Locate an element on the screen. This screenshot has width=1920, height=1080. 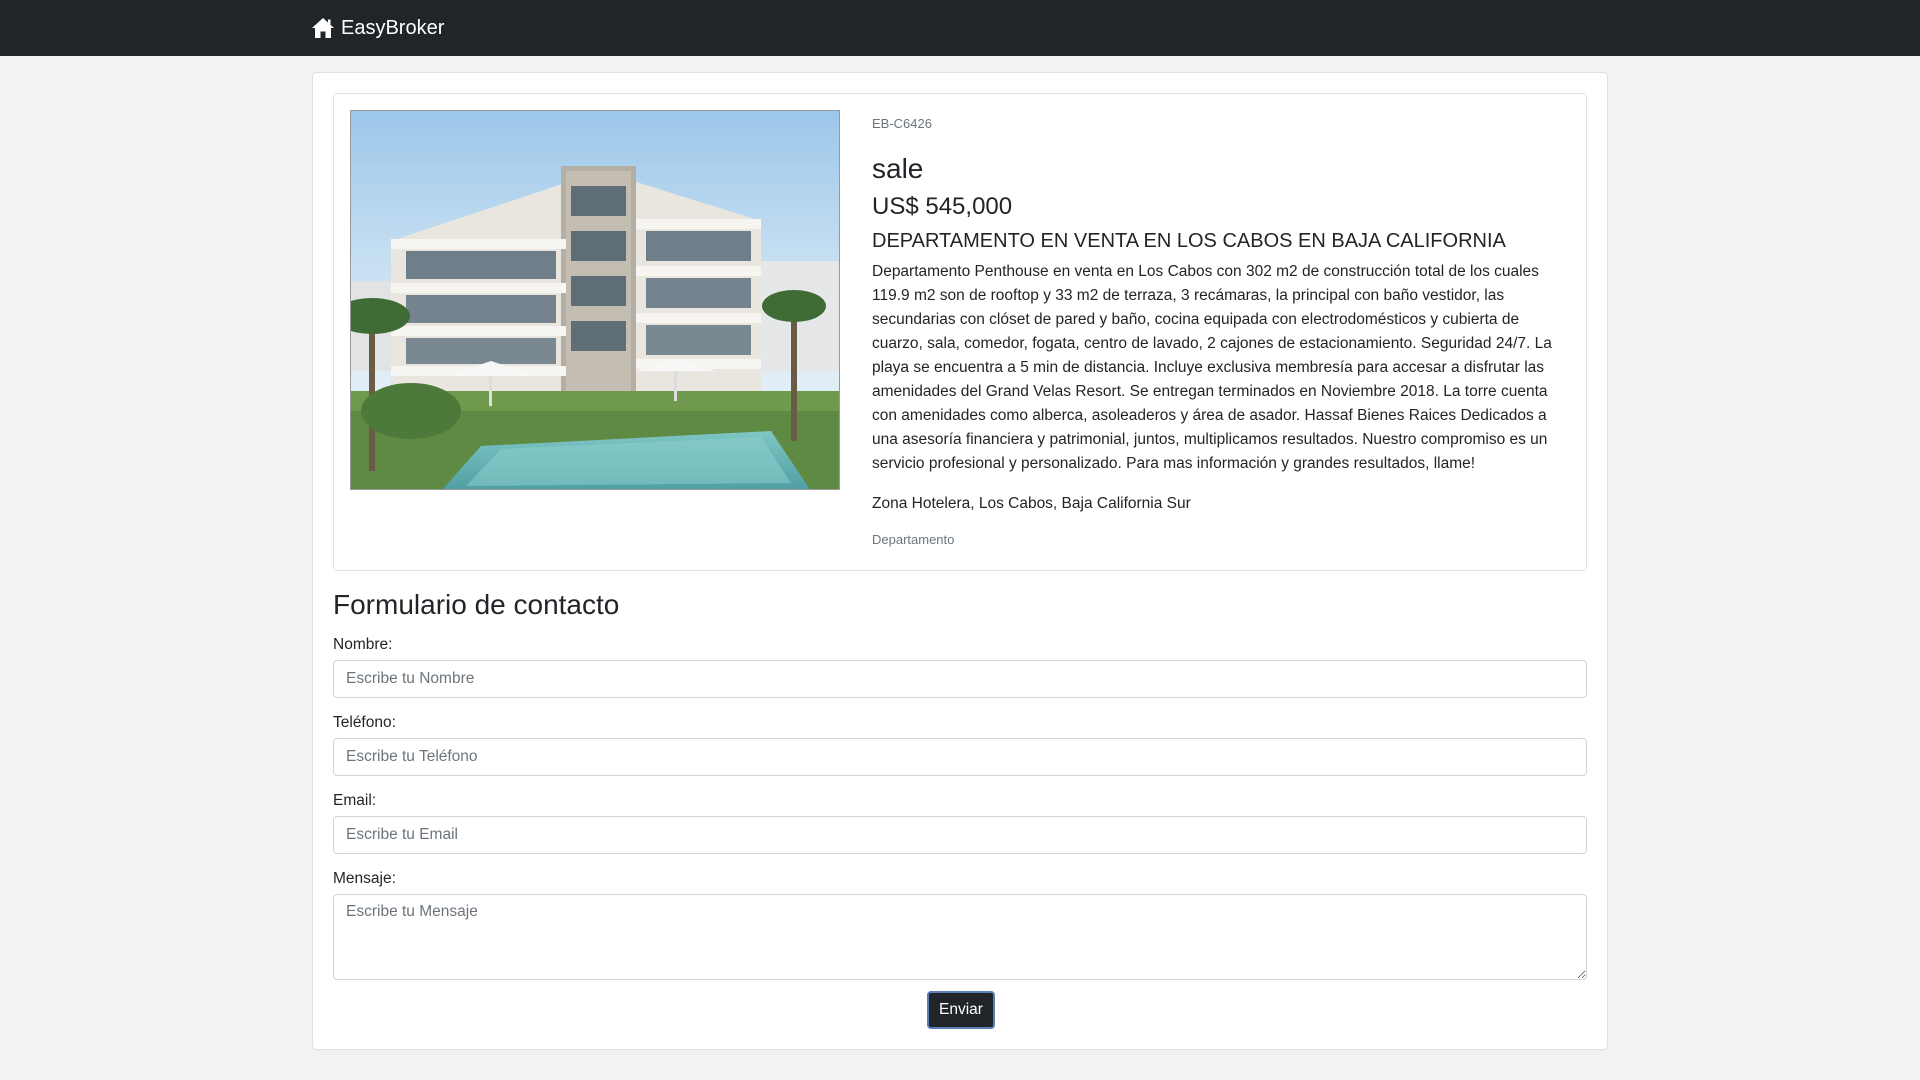
top-navbar: EasyBroker is located at coordinates (960, 28).